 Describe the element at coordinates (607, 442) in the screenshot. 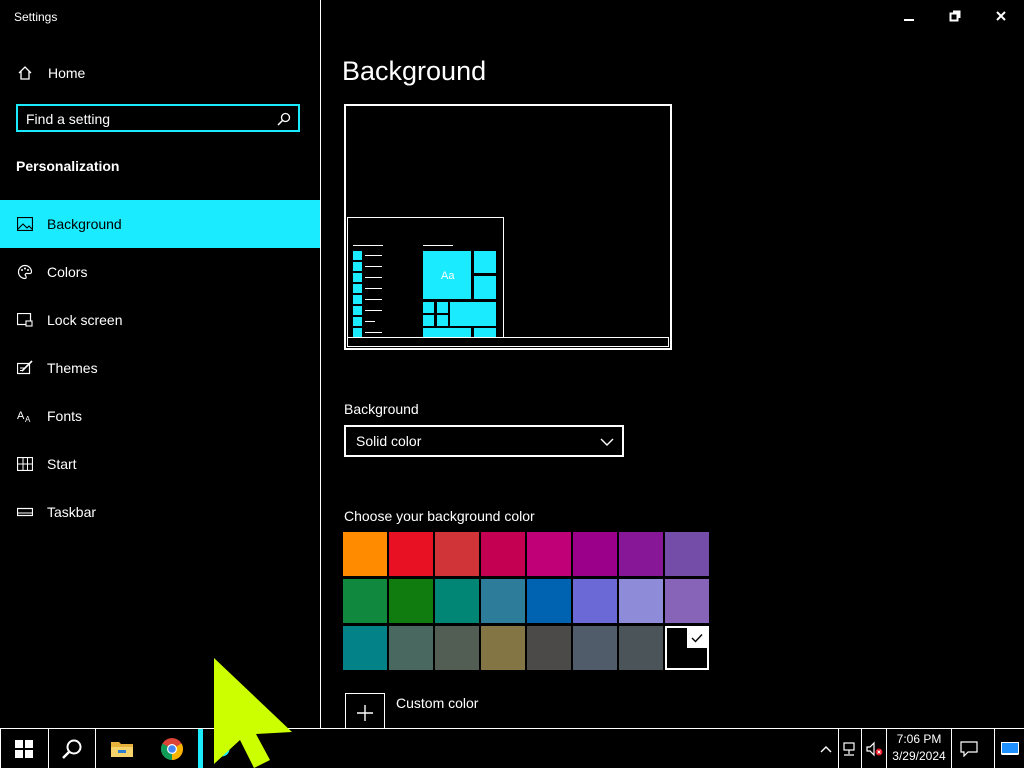

I see `chevron-down-icon` at that location.